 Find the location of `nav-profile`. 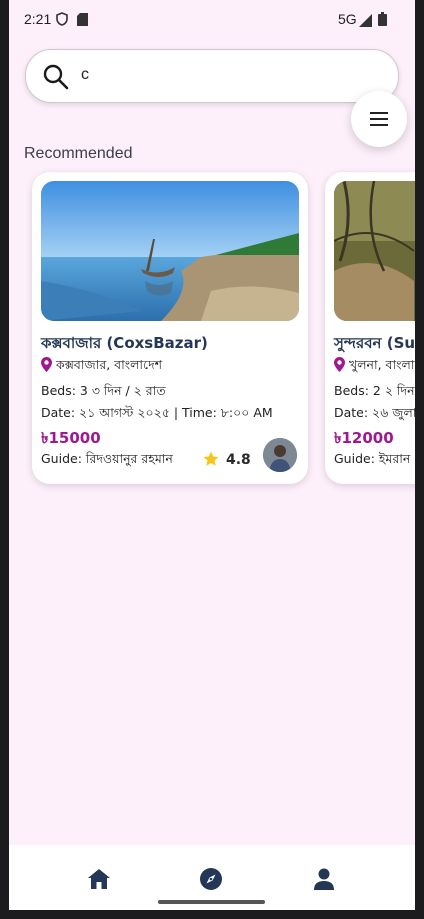

nav-profile is located at coordinates (324, 879).